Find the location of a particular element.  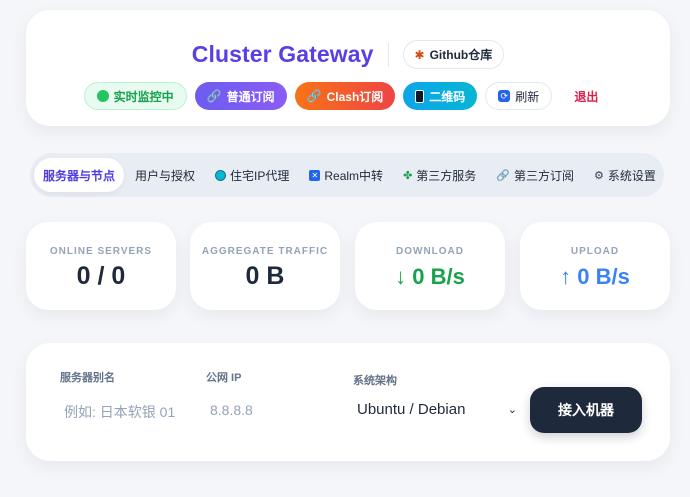

tab-label: 用户与授权 is located at coordinates (165, 175).